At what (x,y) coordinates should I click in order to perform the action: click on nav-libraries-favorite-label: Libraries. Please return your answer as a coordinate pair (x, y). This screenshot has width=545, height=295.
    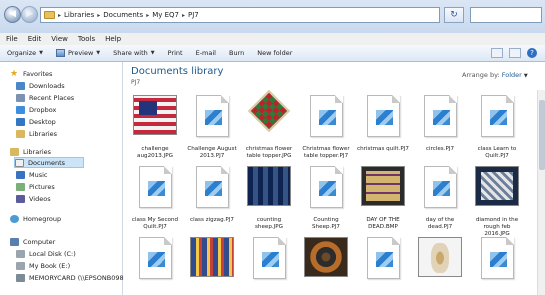
    Looking at the image, I should click on (43, 133).